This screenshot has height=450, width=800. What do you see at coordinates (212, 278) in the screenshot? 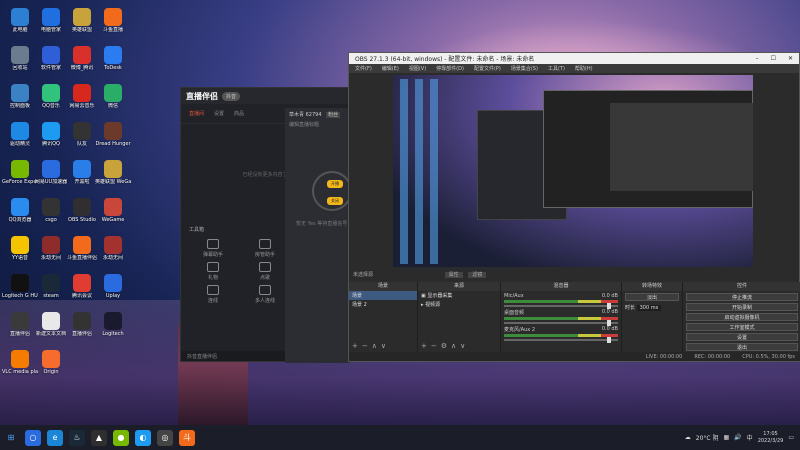
I see `tool-label: 礼物` at bounding box center [212, 278].